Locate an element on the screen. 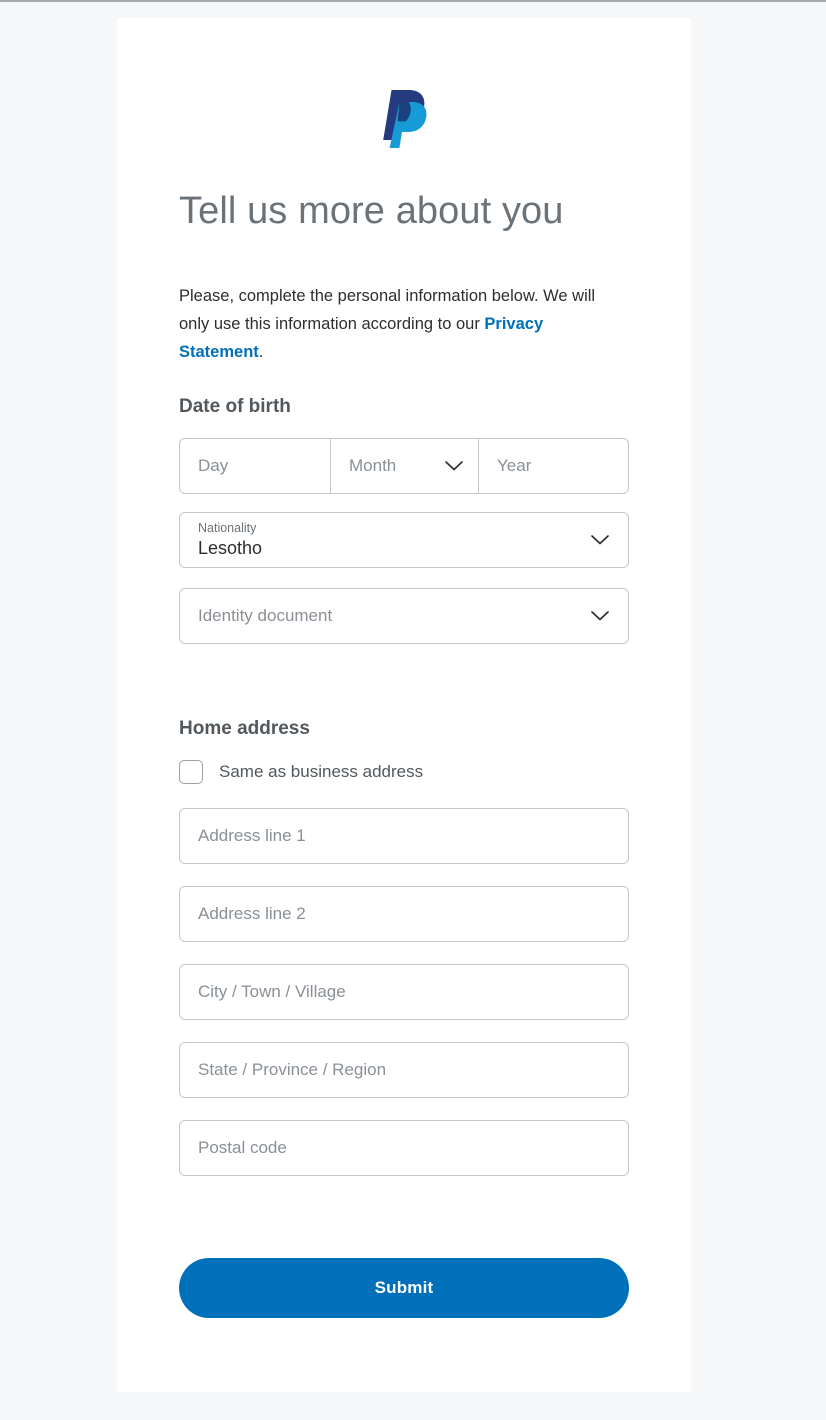 This screenshot has height=1420, width=826. dob-day-placeholder: Day is located at coordinates (213, 465).